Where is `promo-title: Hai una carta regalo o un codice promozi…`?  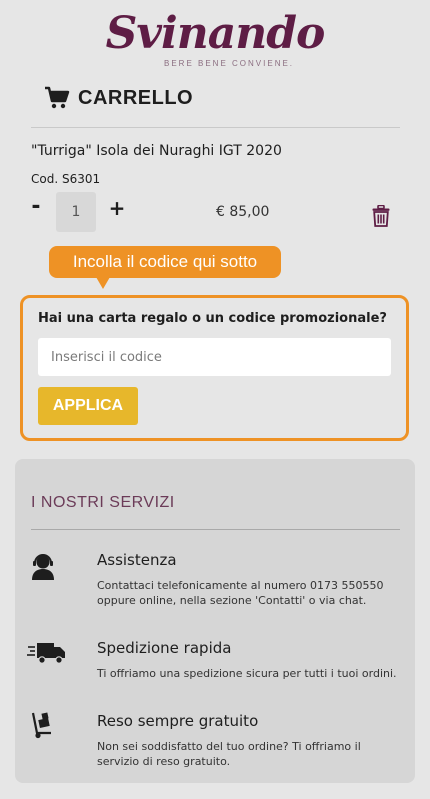 promo-title: Hai una carta regalo o un codice promozi… is located at coordinates (212, 318).